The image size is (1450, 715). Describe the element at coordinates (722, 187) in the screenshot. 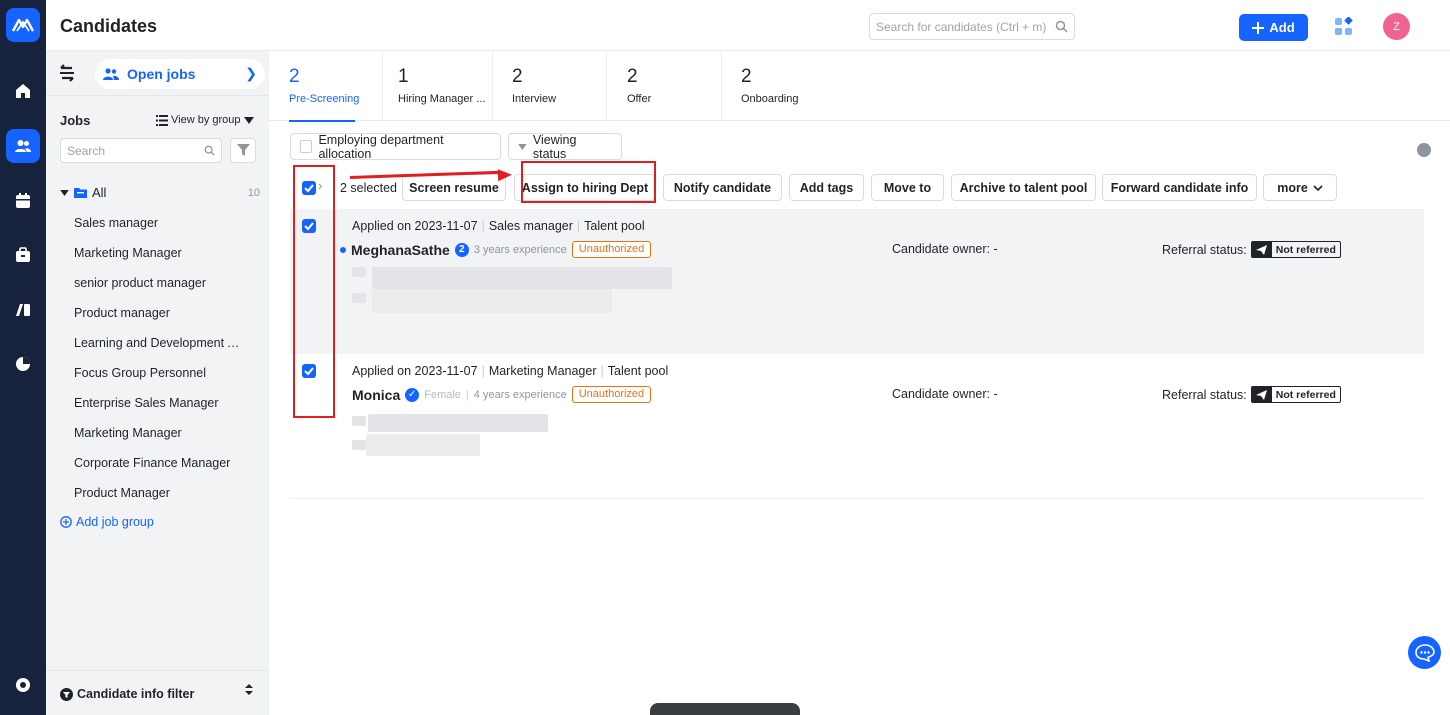

I see `notify-candidate-button: Notify candidate` at that location.